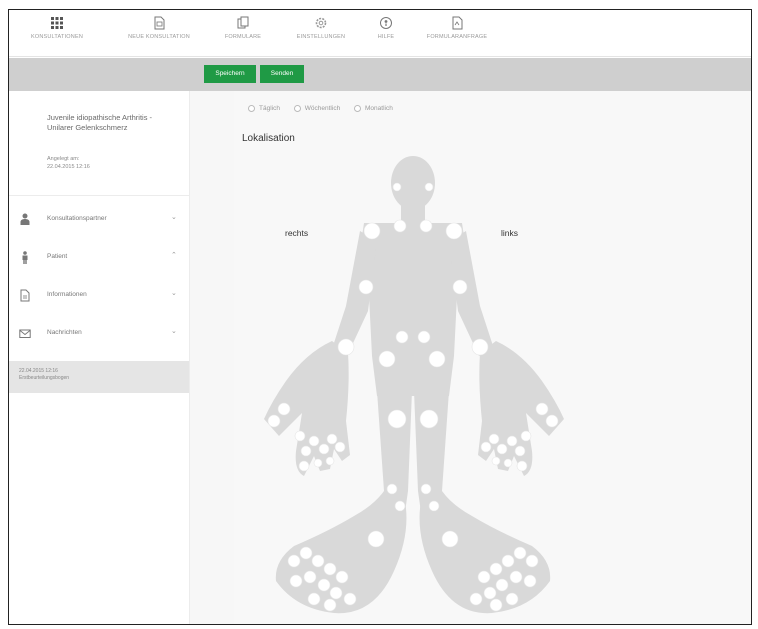 The width and height of the screenshot is (758, 629). Describe the element at coordinates (457, 37) in the screenshot. I see `nav-label: FORMULARANFRAGE` at that location.